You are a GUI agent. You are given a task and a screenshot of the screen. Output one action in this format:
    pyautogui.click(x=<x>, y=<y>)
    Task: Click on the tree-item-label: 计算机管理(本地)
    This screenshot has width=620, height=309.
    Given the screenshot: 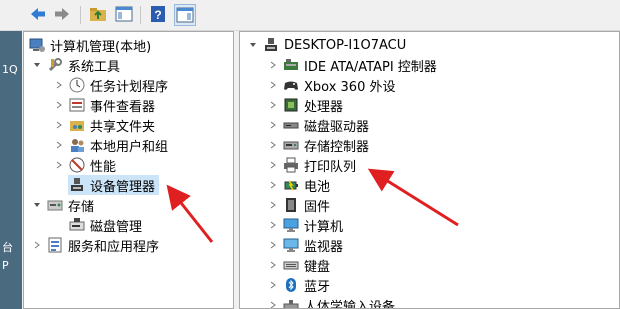 What is the action you would take?
    pyautogui.click(x=101, y=47)
    